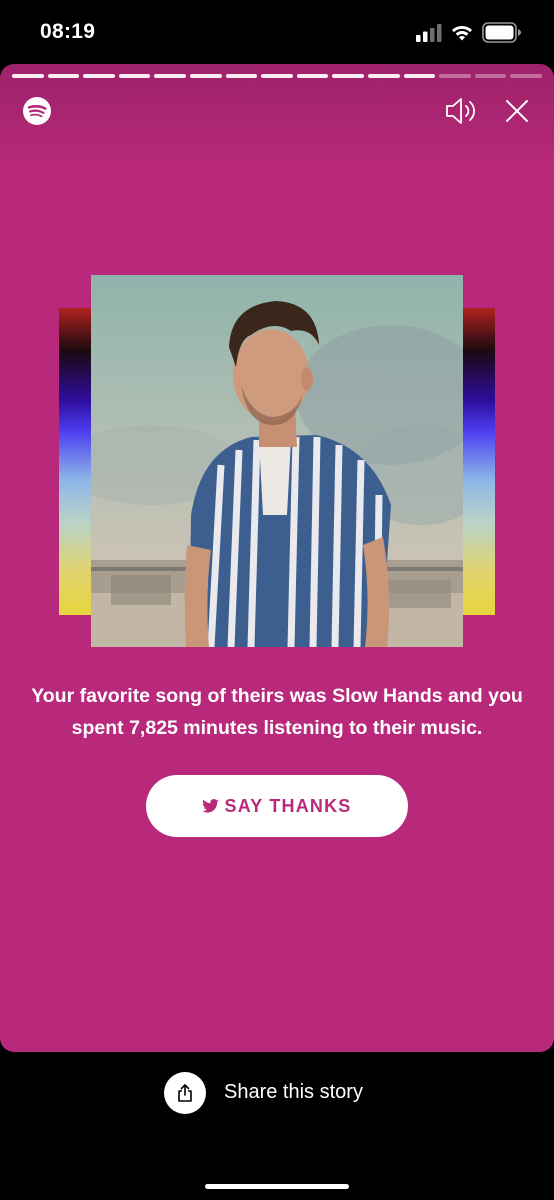  Describe the element at coordinates (293, 1092) in the screenshot. I see `share-story-label: Share this story` at that location.